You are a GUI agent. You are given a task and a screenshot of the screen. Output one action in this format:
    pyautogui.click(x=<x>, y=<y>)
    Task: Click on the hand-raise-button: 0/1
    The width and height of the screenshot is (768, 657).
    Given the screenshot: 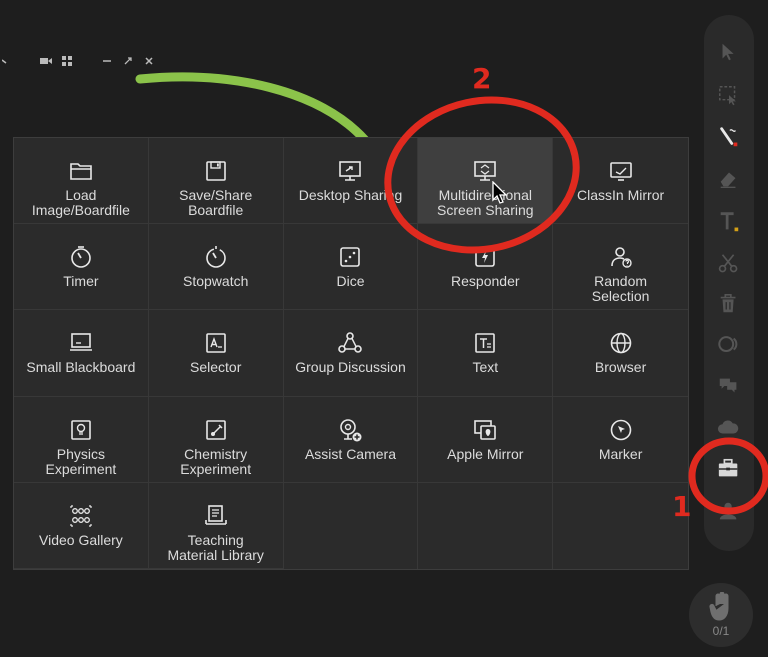 What is the action you would take?
    pyautogui.click(x=721, y=615)
    